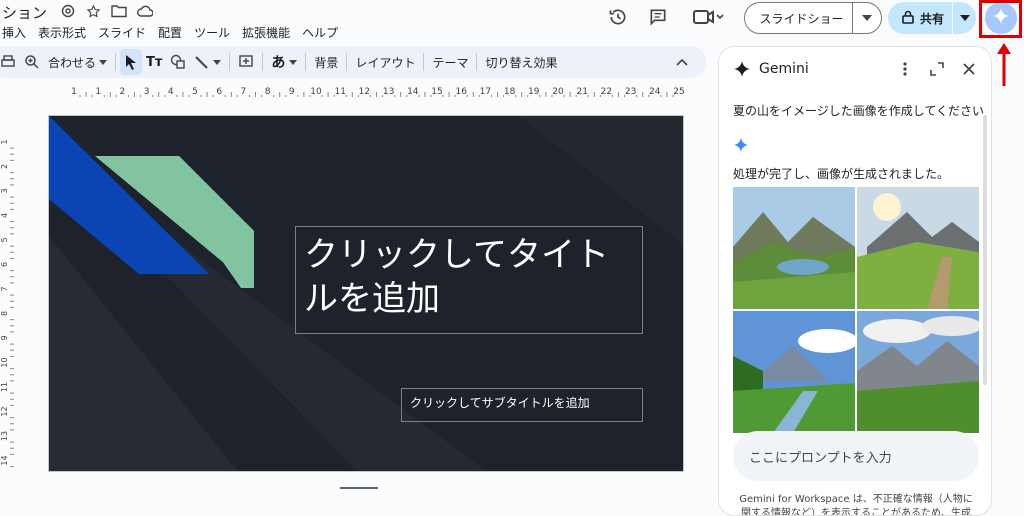 This screenshot has height=516, width=1024. What do you see at coordinates (278, 63) in the screenshot?
I see `input-tools-label: あ` at bounding box center [278, 63].